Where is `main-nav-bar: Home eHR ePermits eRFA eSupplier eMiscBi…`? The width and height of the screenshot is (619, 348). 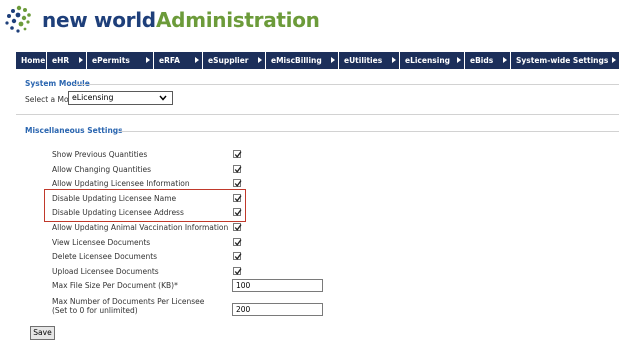 main-nav-bar: Home eHR ePermits eRFA eSupplier eMiscBi… is located at coordinates (317, 60).